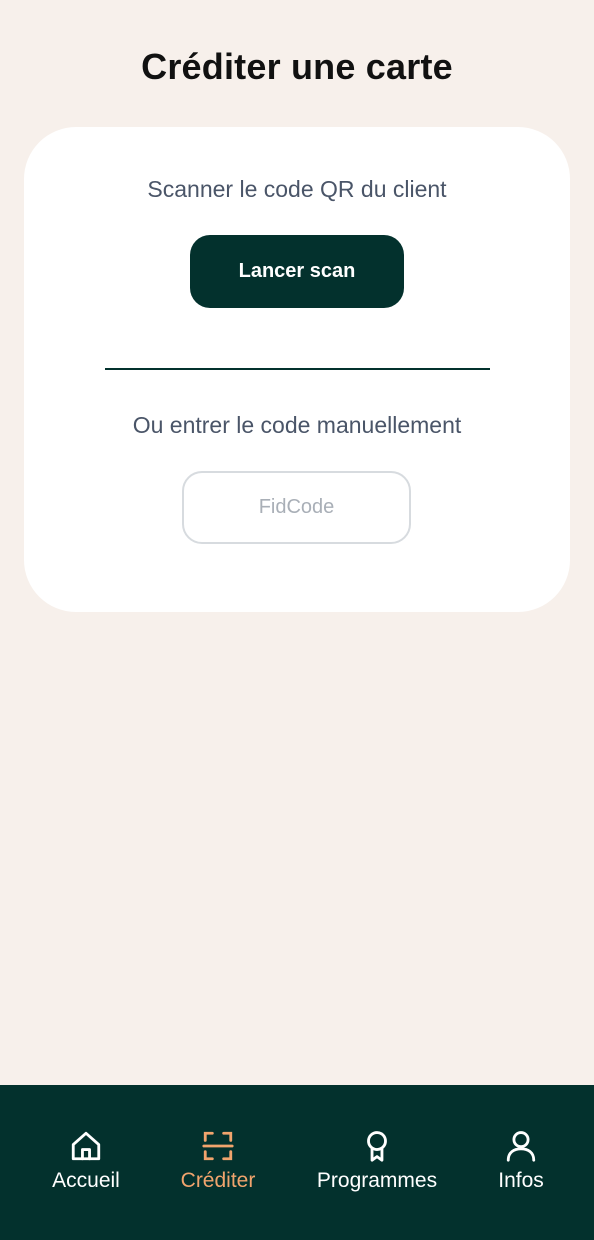 This screenshot has width=594, height=1240. I want to click on nav-item-programmes: Programmes, so click(377, 1162).